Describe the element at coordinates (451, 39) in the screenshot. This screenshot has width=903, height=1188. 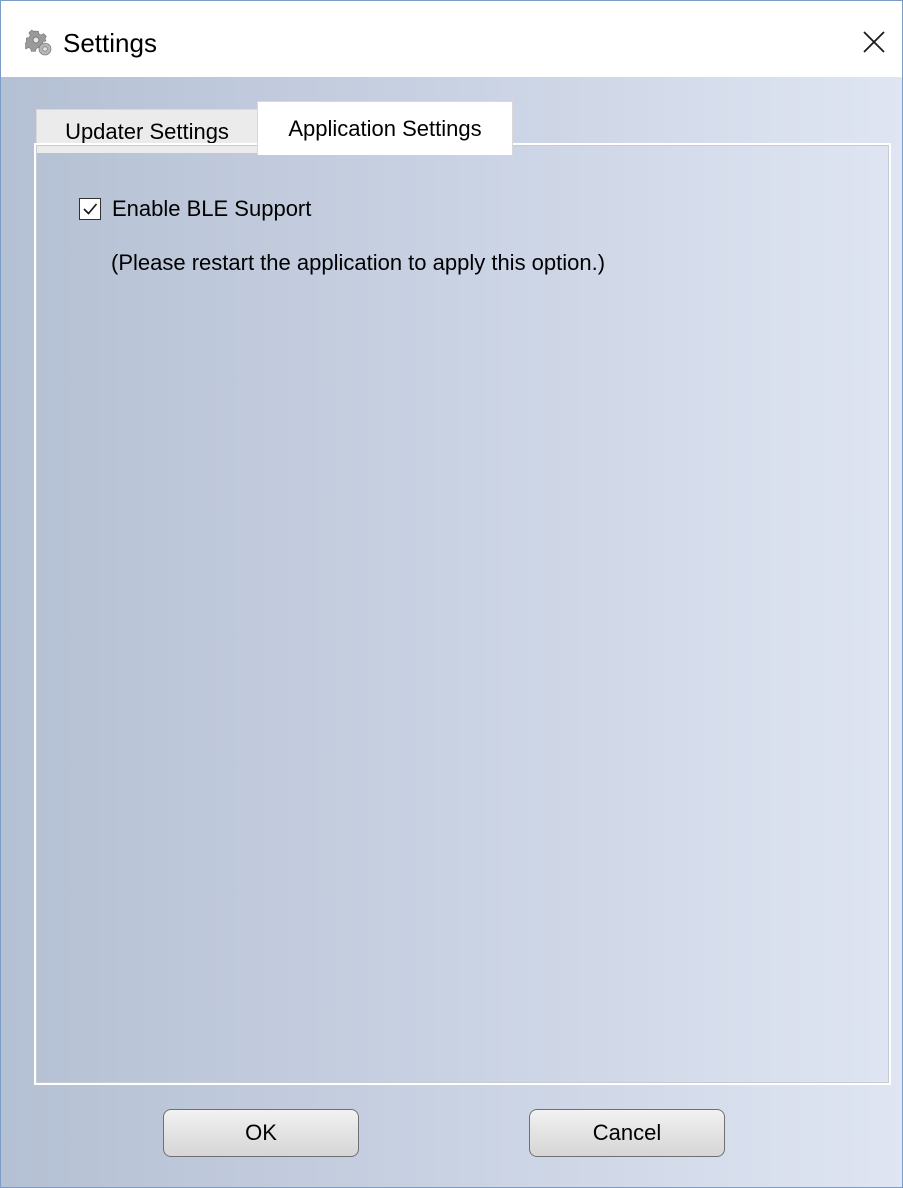
I see `title-bar: Settings` at that location.